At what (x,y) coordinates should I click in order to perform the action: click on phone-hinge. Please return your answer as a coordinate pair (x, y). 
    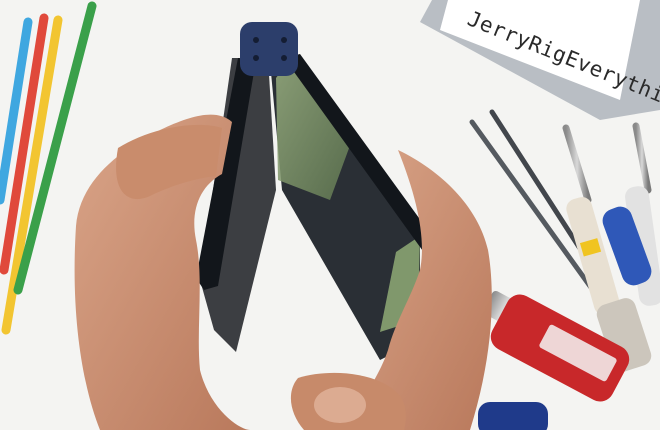
    Looking at the image, I should click on (269, 49).